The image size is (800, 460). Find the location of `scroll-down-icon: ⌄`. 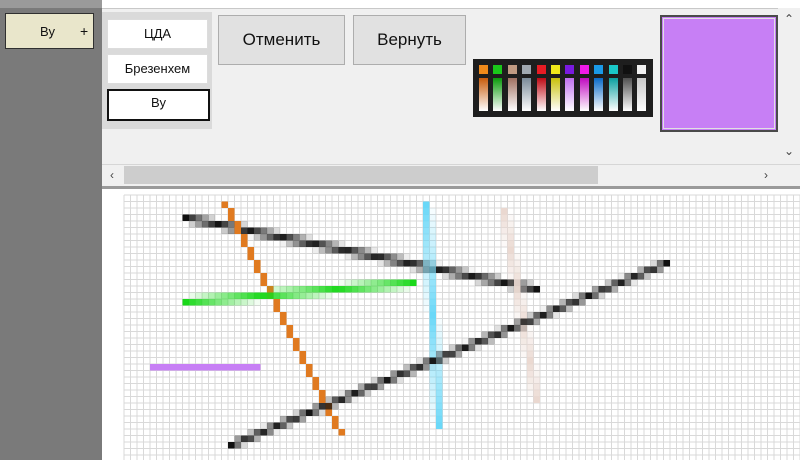

scroll-down-icon: ⌄ is located at coordinates (789, 151).